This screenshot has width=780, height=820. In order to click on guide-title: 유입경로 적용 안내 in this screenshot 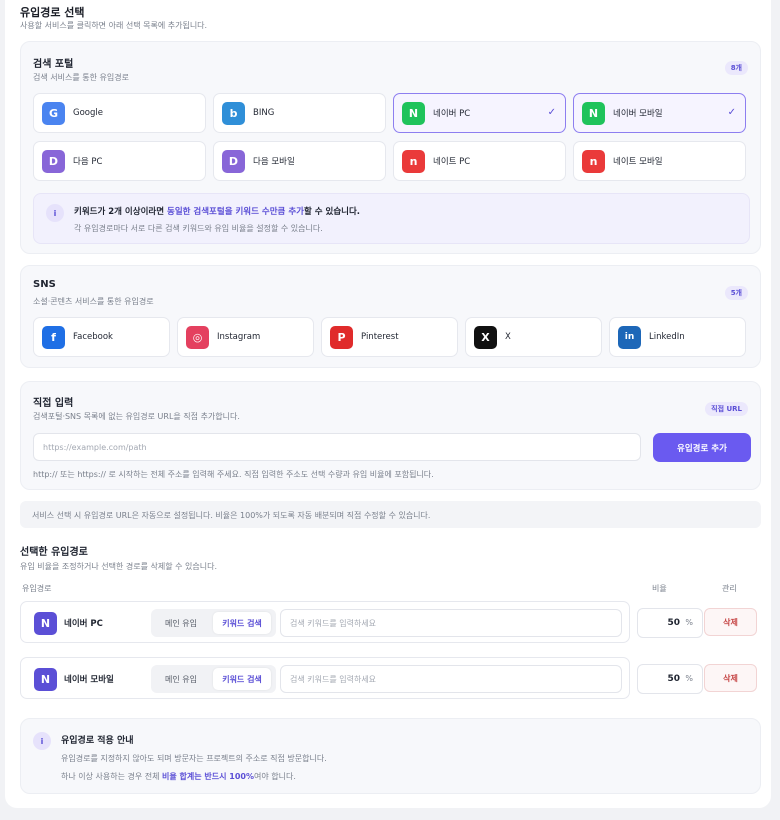, I will do `click(97, 741)`.